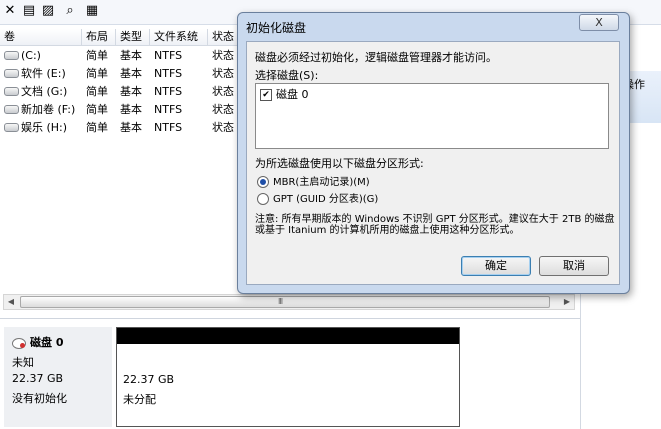 Image resolution: width=661 pixels, height=429 pixels. What do you see at coordinates (41, 37) in the screenshot?
I see `column-header-volume: 卷` at bounding box center [41, 37].